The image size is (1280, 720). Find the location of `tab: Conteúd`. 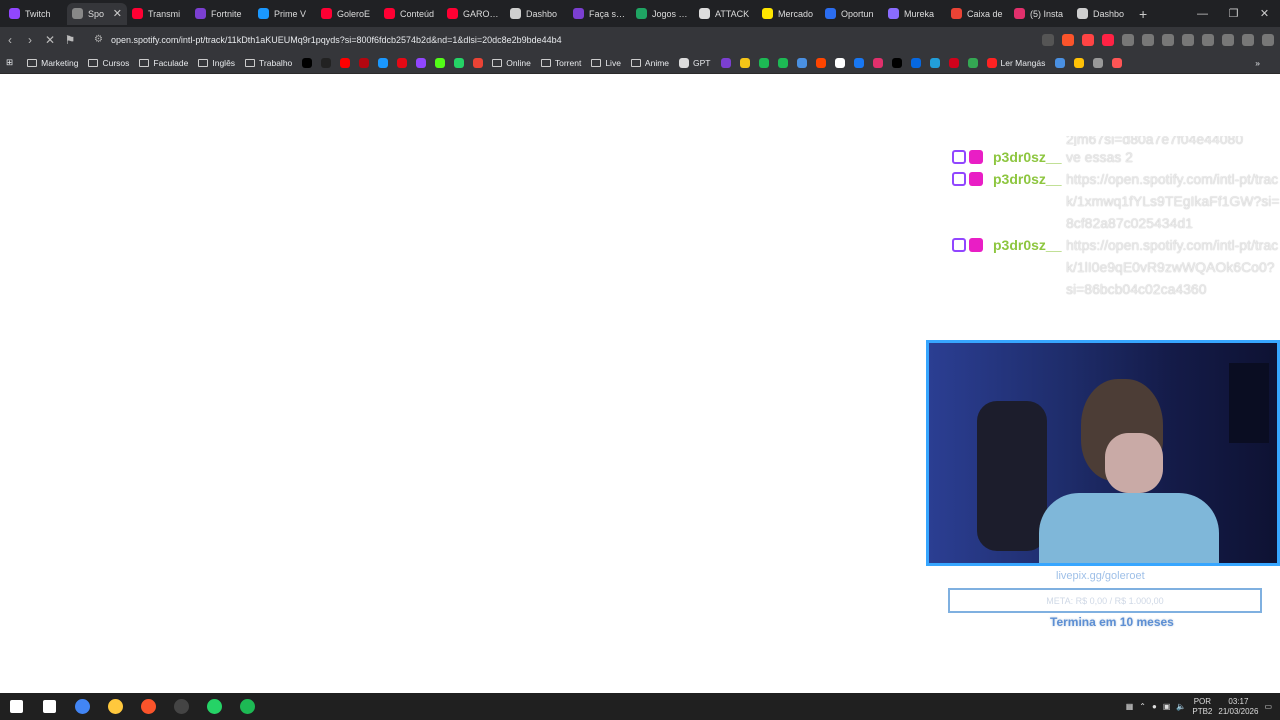

tab: Conteúd is located at coordinates (410, 14).